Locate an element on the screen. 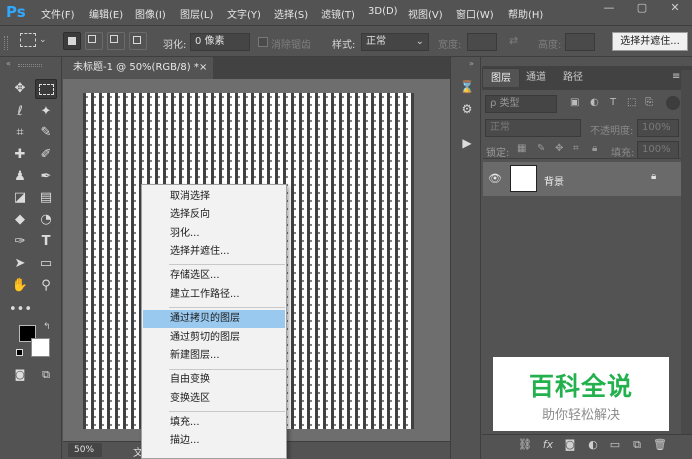 The width and height of the screenshot is (692, 459). new-selection-button is located at coordinates (72, 41).